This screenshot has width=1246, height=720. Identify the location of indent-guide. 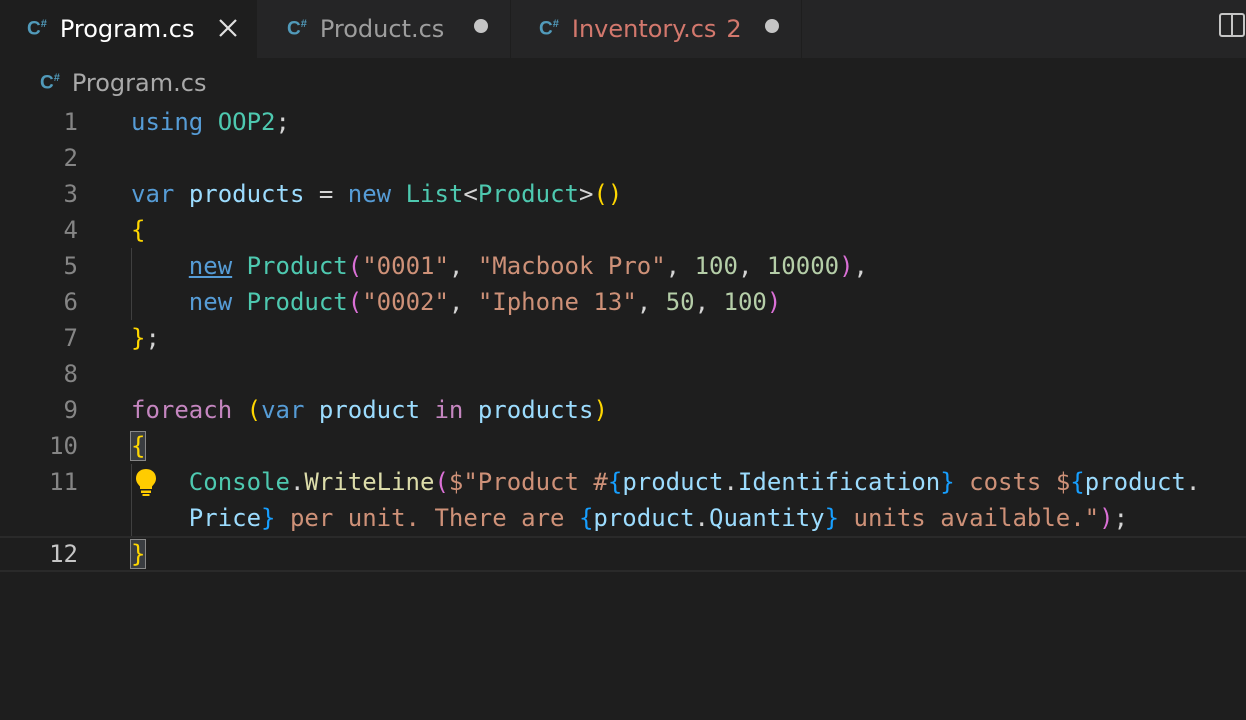
(131, 284).